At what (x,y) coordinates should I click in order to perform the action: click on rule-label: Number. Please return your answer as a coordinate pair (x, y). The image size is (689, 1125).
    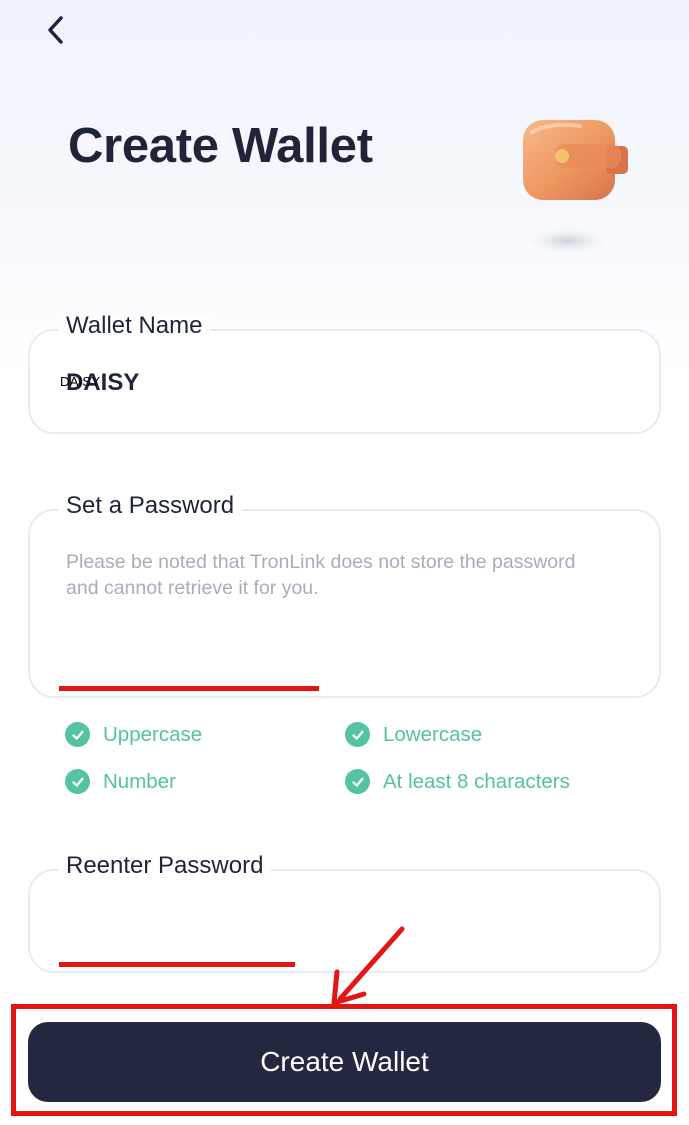
    Looking at the image, I should click on (139, 781).